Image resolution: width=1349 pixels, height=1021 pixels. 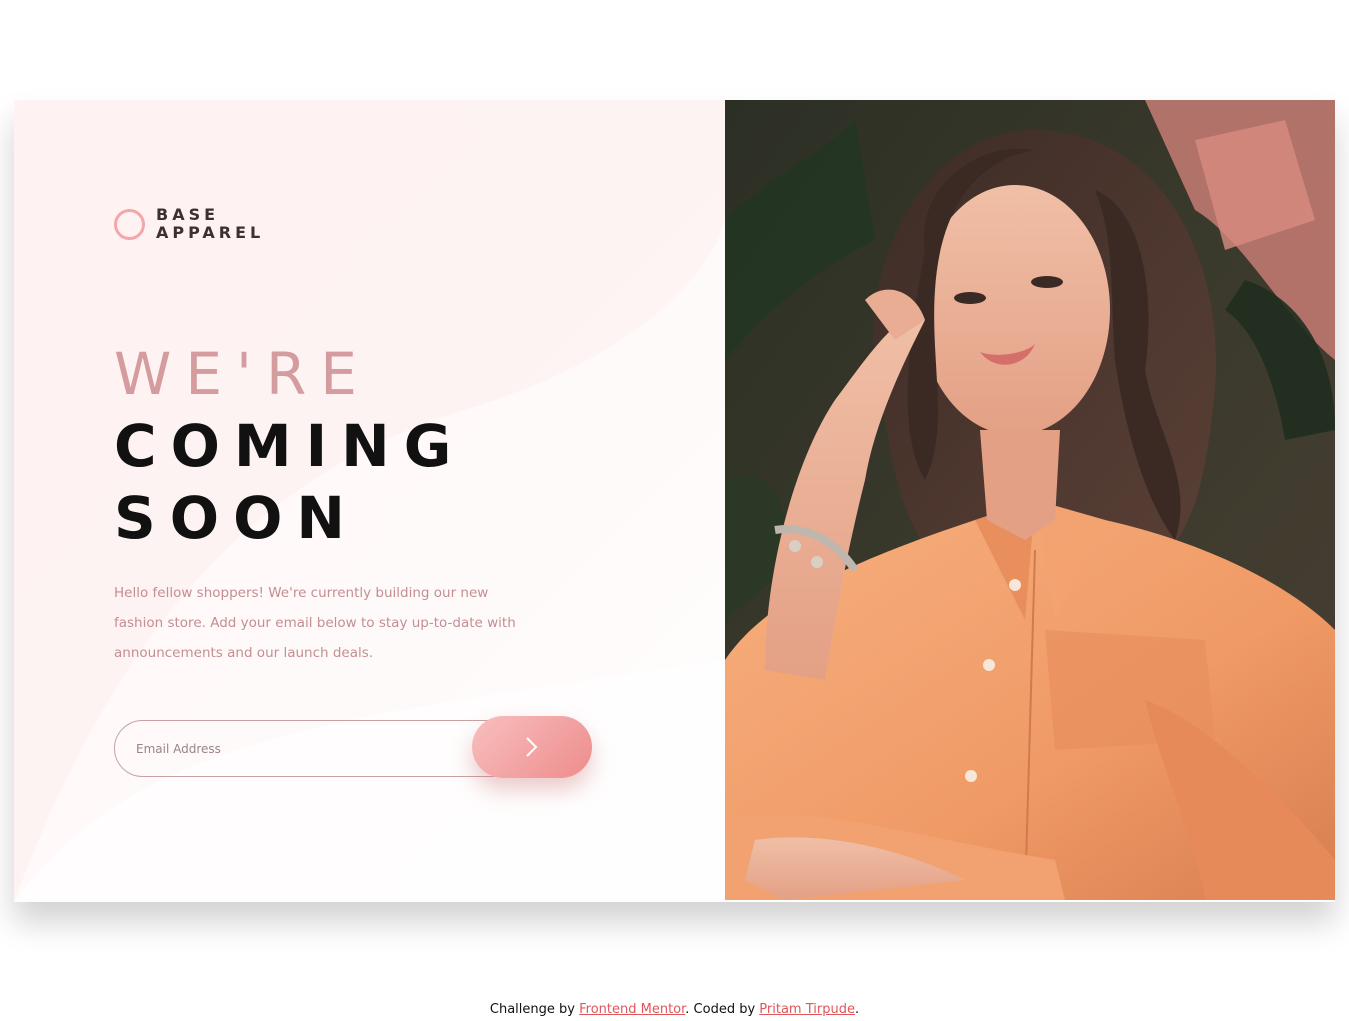 I want to click on brand-line-2: APPAREL, so click(x=210, y=232).